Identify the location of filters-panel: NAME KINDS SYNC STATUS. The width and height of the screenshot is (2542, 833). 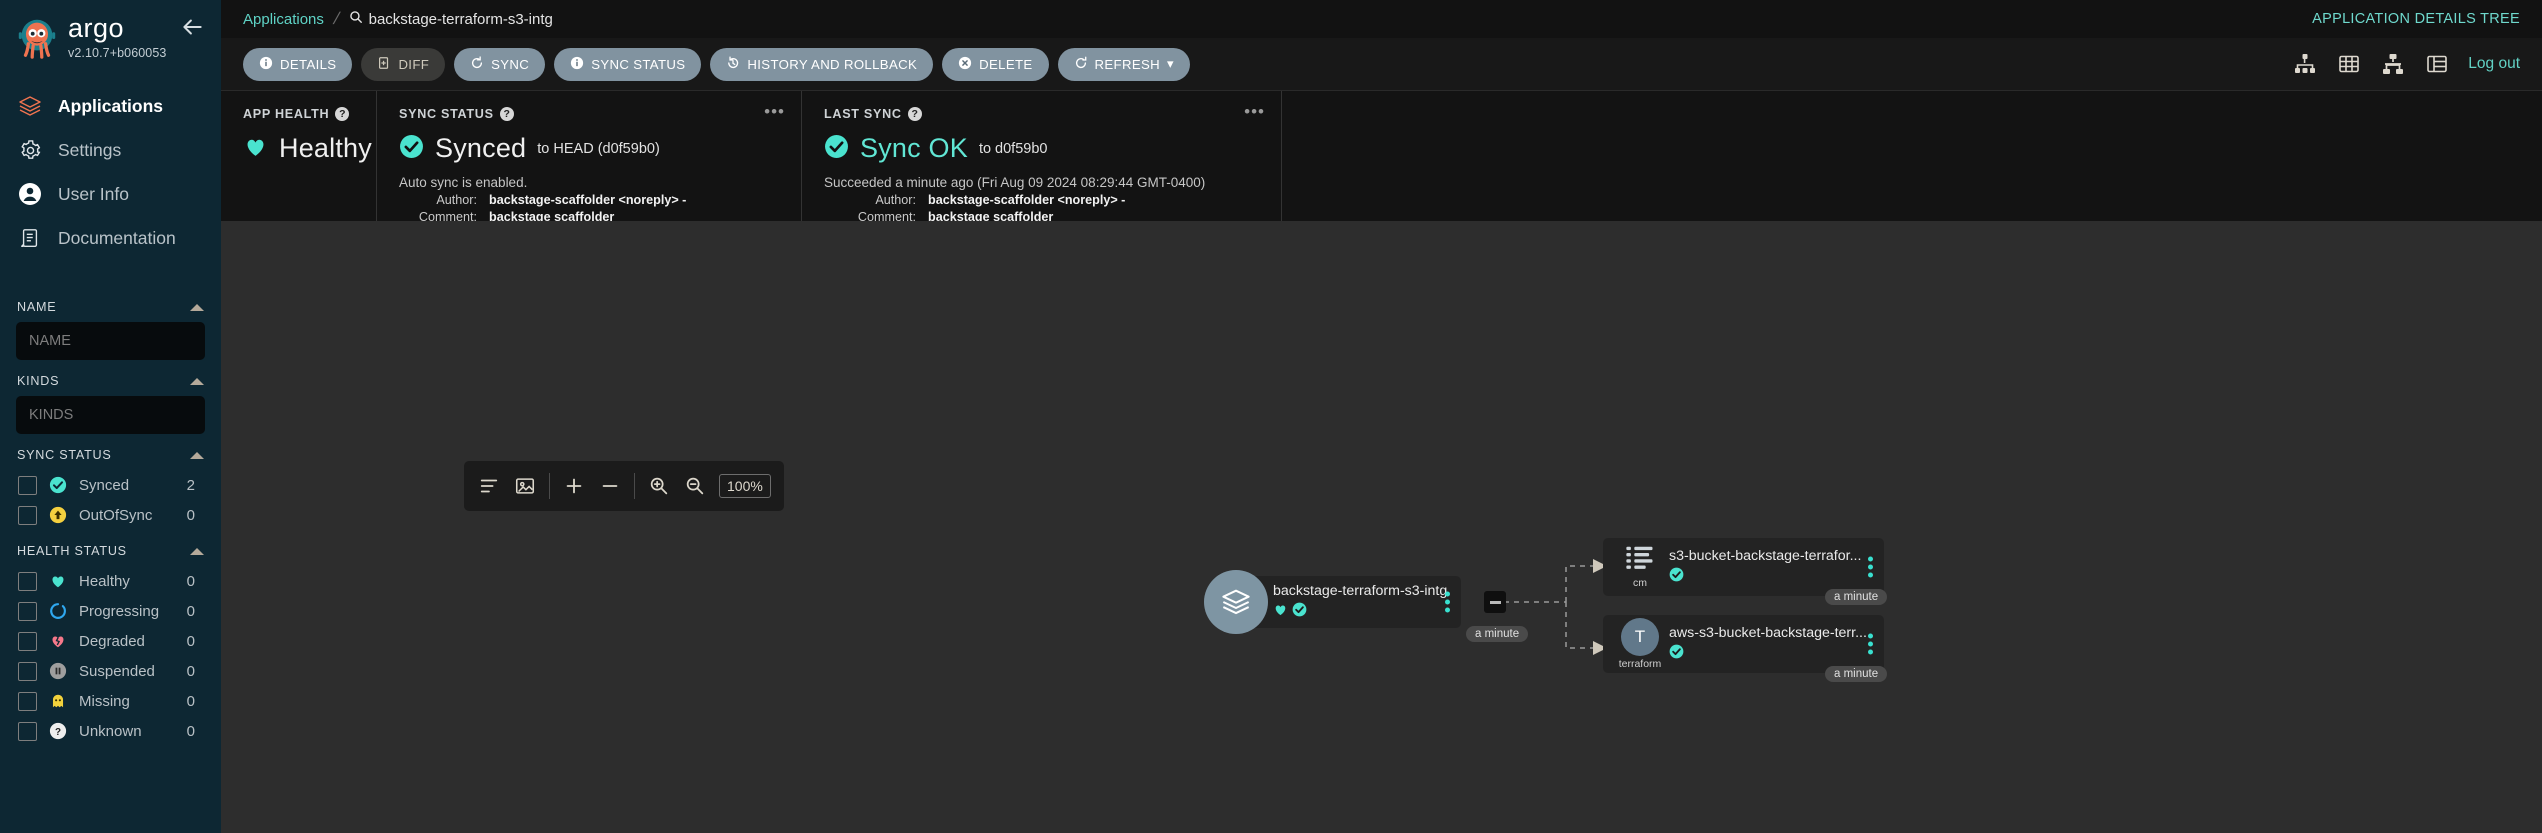
(110, 516).